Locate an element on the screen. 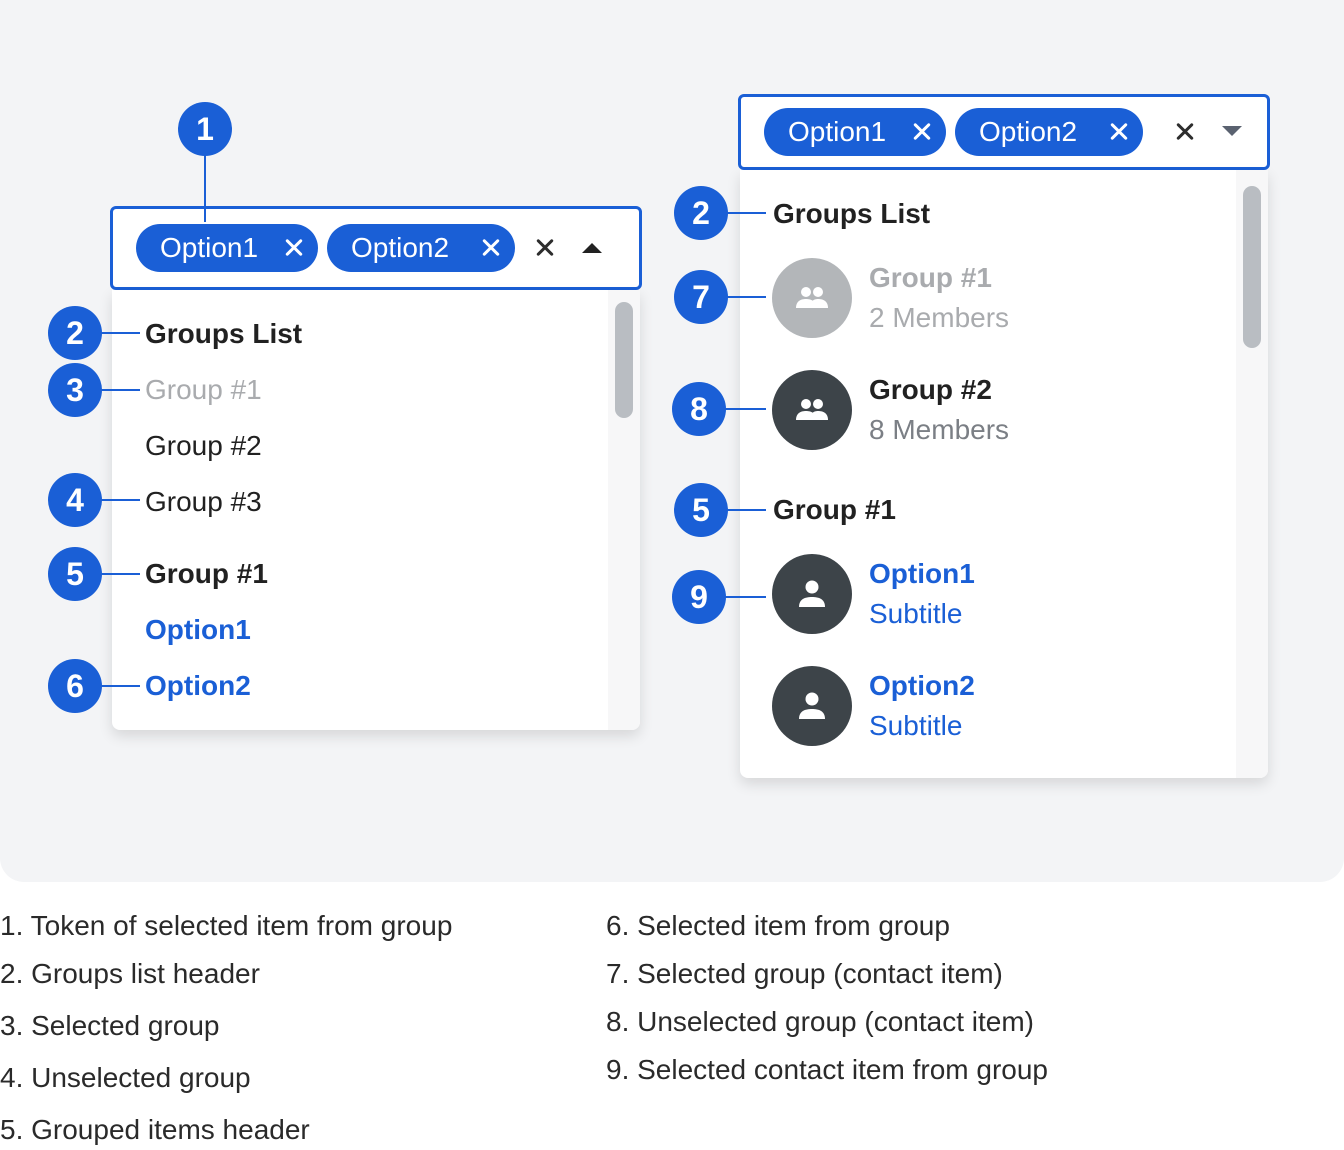 The image size is (1344, 1150). legend-item: 9. Selected contact item from group is located at coordinates (827, 1069).